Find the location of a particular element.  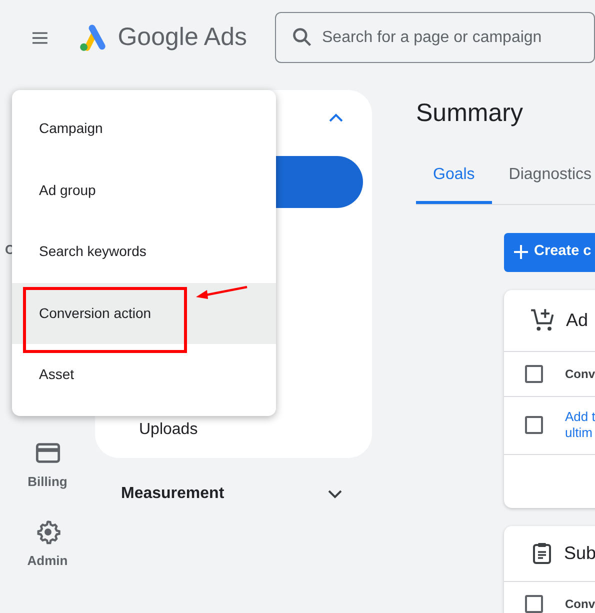

nav-label: Admin is located at coordinates (47, 560).